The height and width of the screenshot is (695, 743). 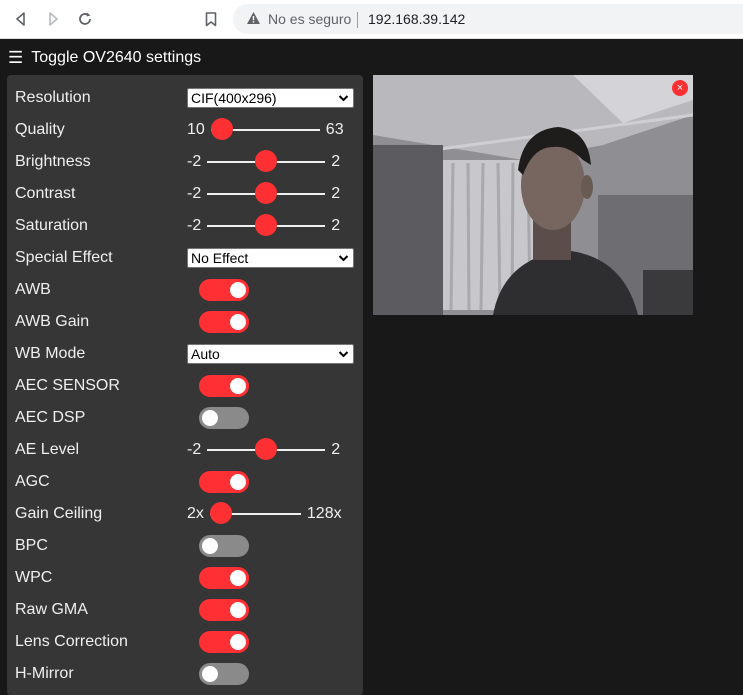 I want to click on setting-row-ae-level: AE Level -2 2, so click(x=185, y=450).